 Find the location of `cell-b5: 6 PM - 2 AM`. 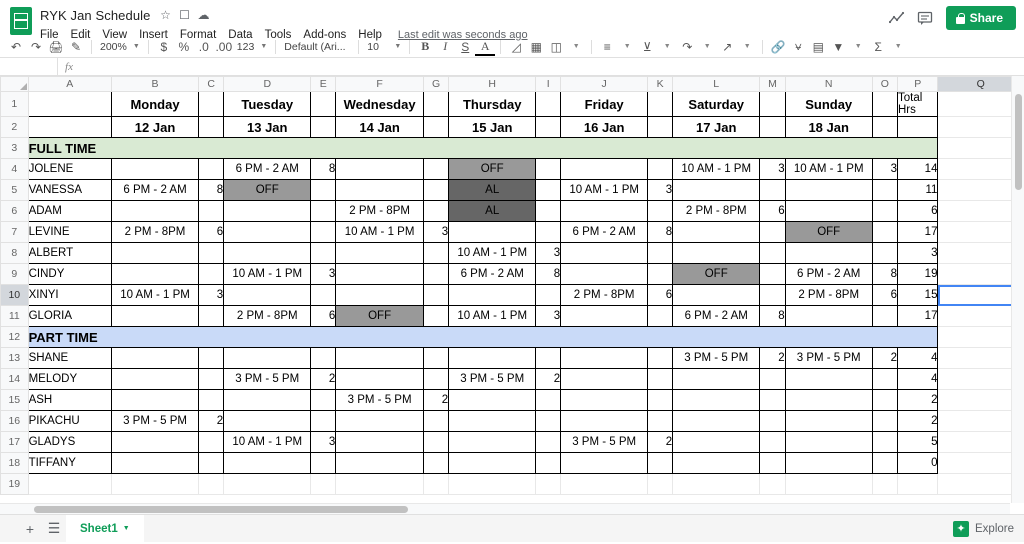

cell-b5: 6 PM - 2 AM is located at coordinates (155, 190).